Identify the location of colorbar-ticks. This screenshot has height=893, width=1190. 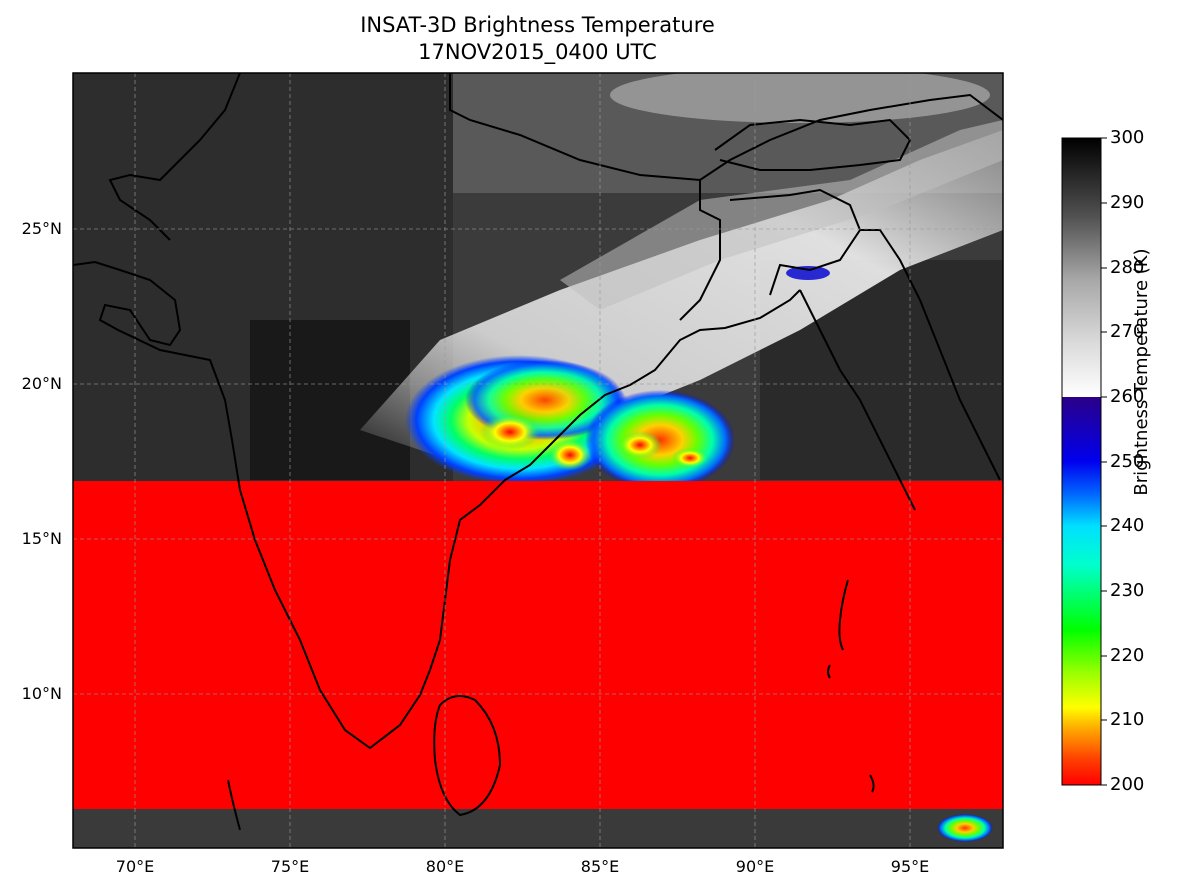
(1104, 461).